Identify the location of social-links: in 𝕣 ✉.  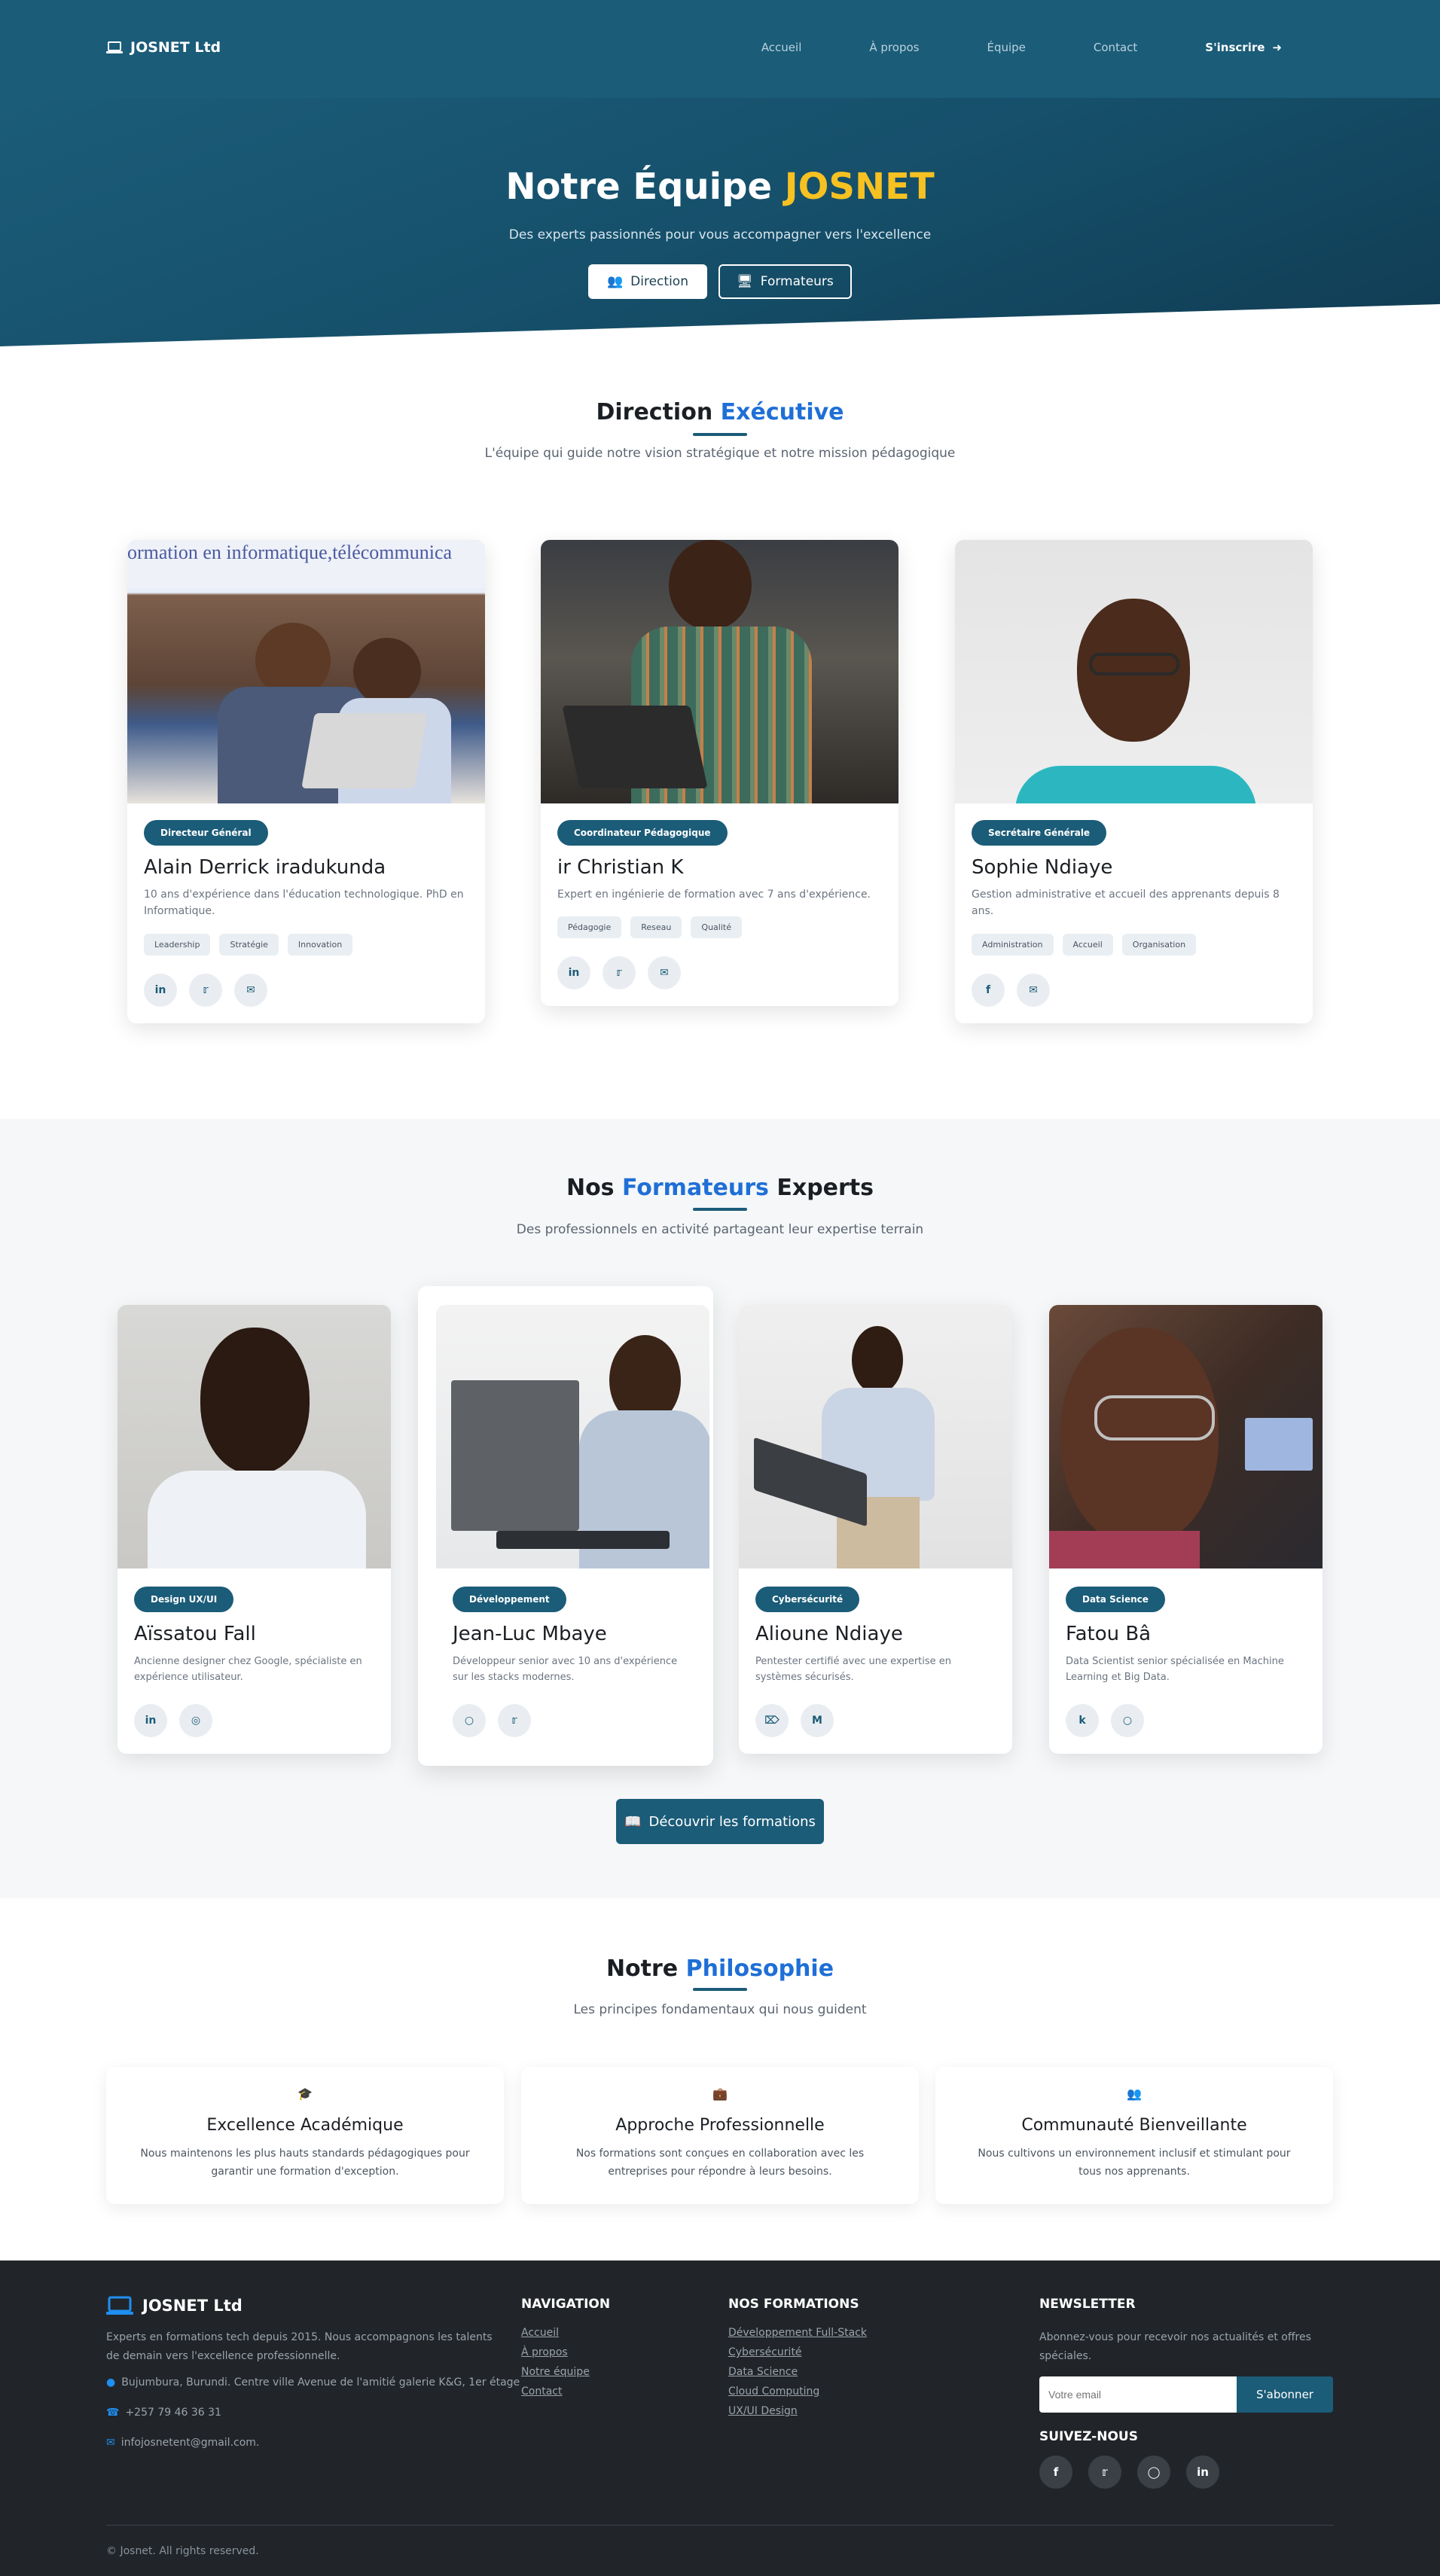
(306, 990).